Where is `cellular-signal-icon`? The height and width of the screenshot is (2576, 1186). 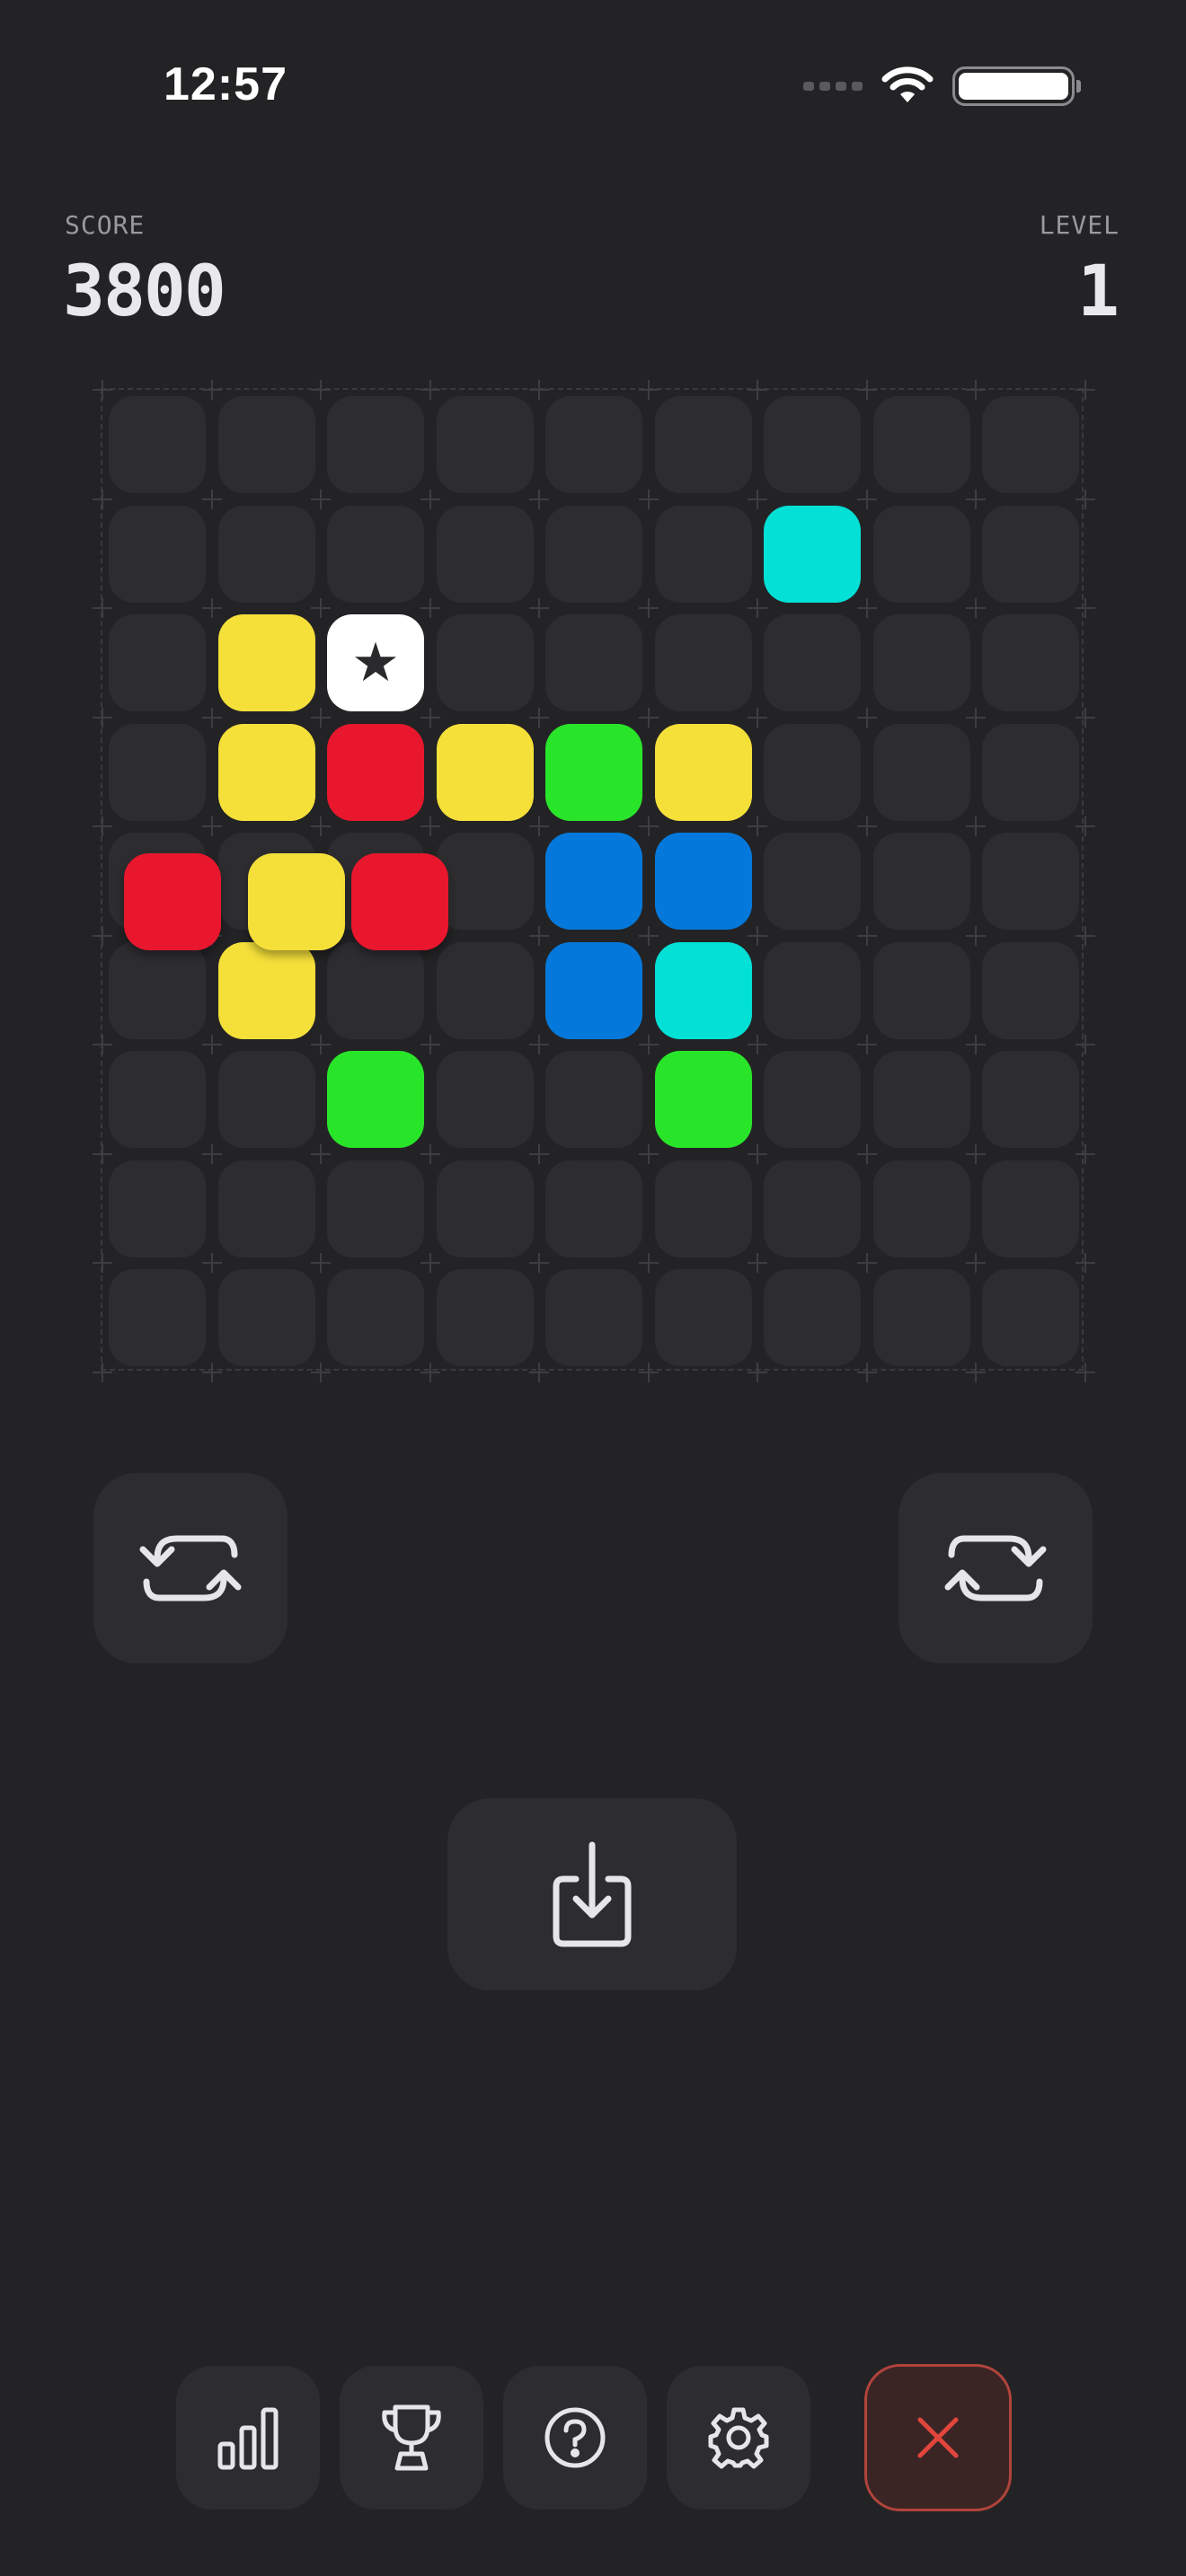
cellular-signal-icon is located at coordinates (833, 86).